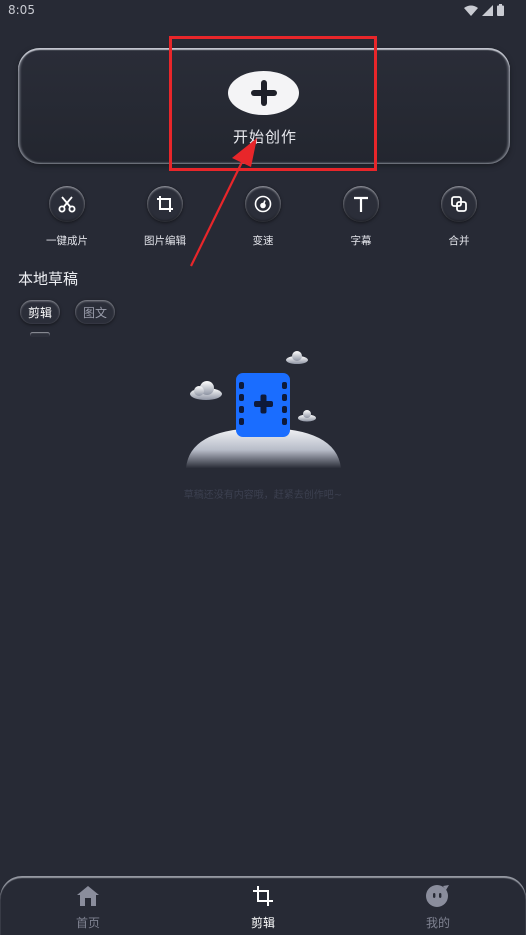 This screenshot has height=935, width=526. I want to click on bottom-nav: 首页 剪辑 我的, so click(263, 905).